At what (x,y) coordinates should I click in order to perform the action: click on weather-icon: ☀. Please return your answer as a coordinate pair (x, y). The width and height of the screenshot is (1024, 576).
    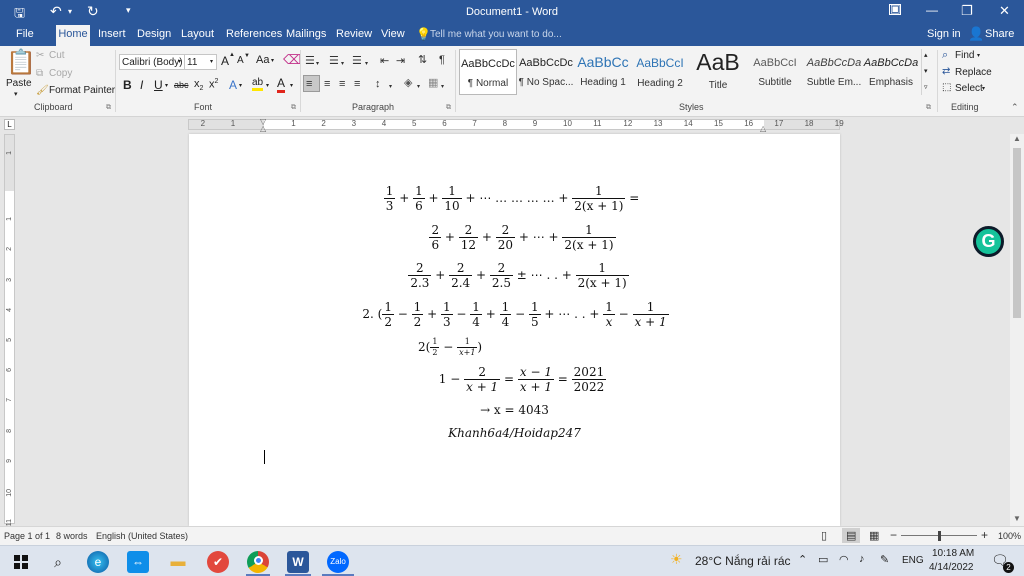
    Looking at the image, I should click on (676, 559).